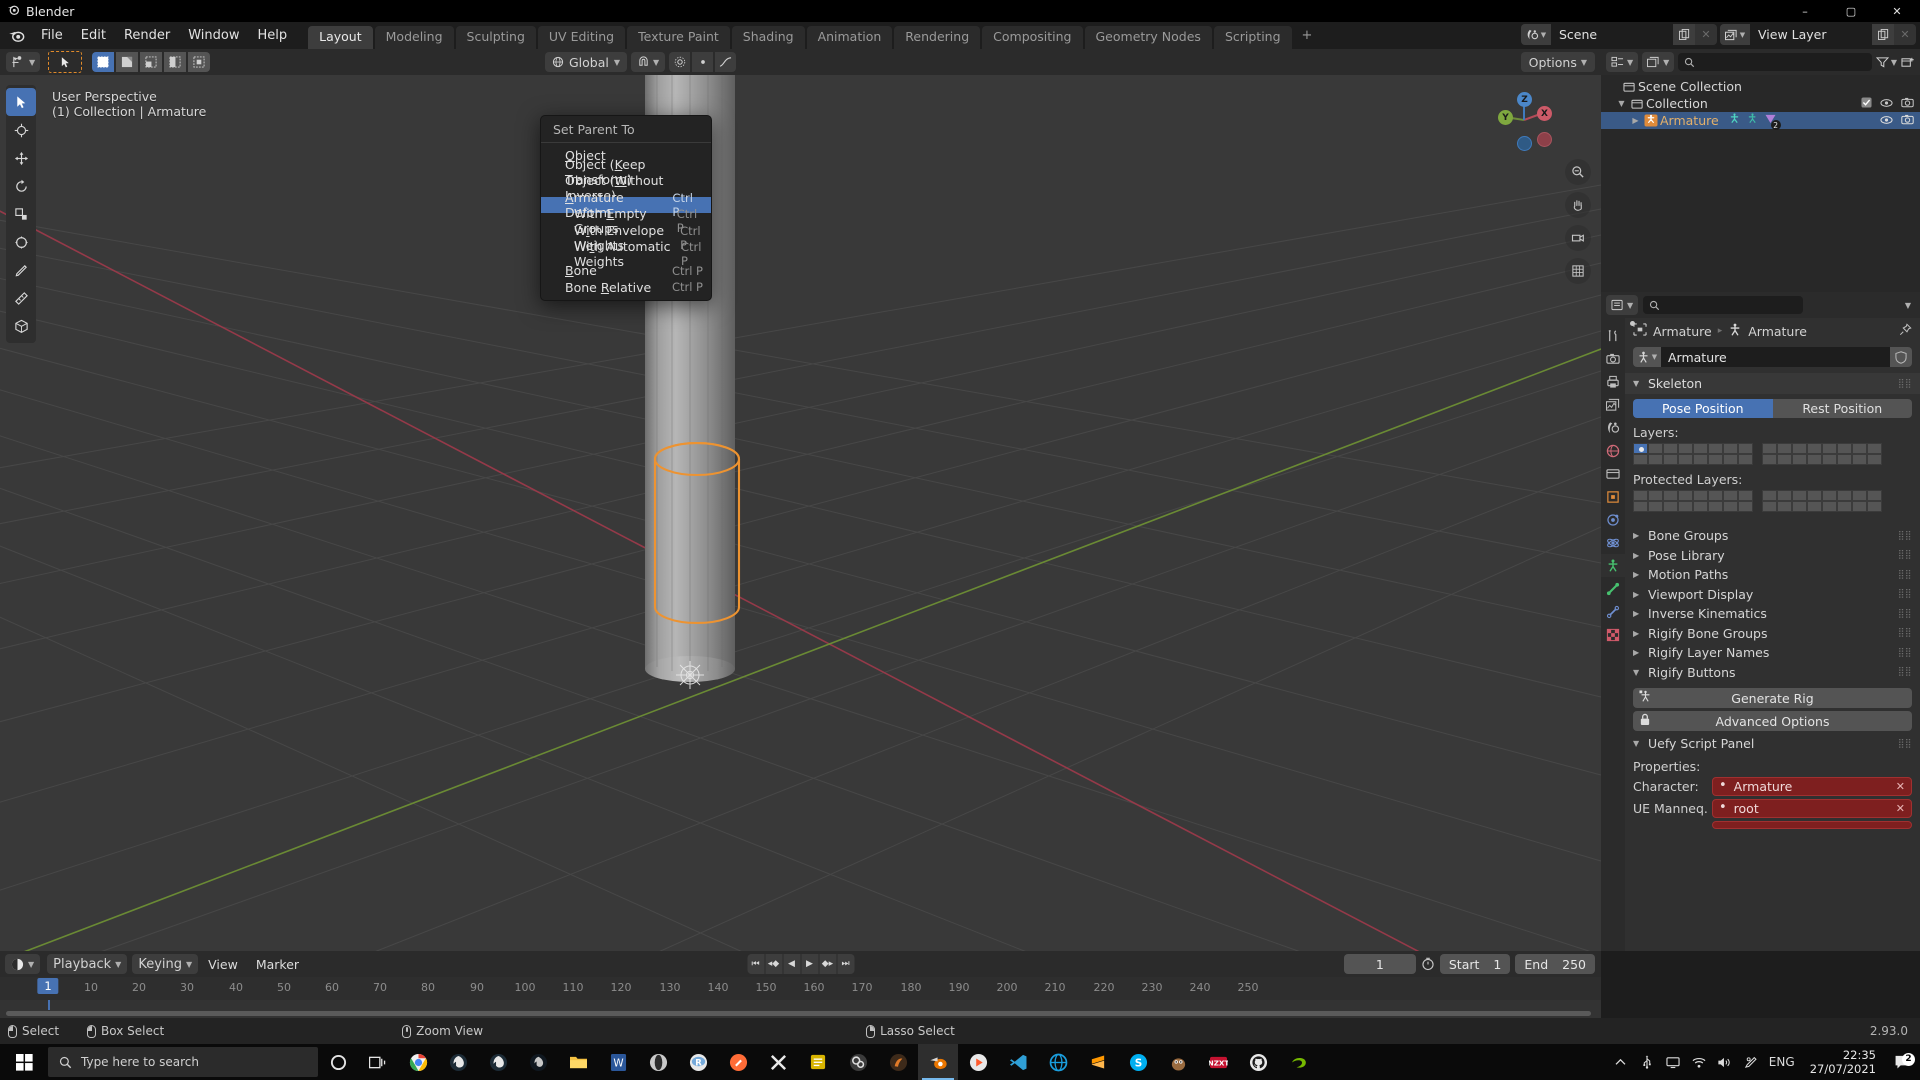 Image resolution: width=1920 pixels, height=1080 pixels. What do you see at coordinates (586, 62) in the screenshot?
I see `transform-orientation-selector: Global ▼` at bounding box center [586, 62].